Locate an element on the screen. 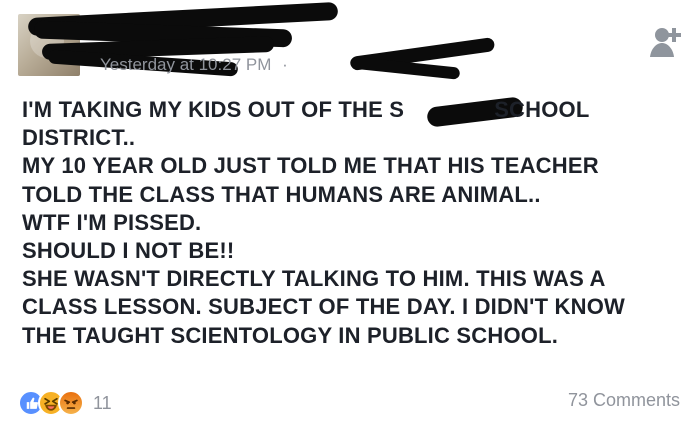  post-meta: Yesterday at 10:27 PM · is located at coordinates (194, 65).